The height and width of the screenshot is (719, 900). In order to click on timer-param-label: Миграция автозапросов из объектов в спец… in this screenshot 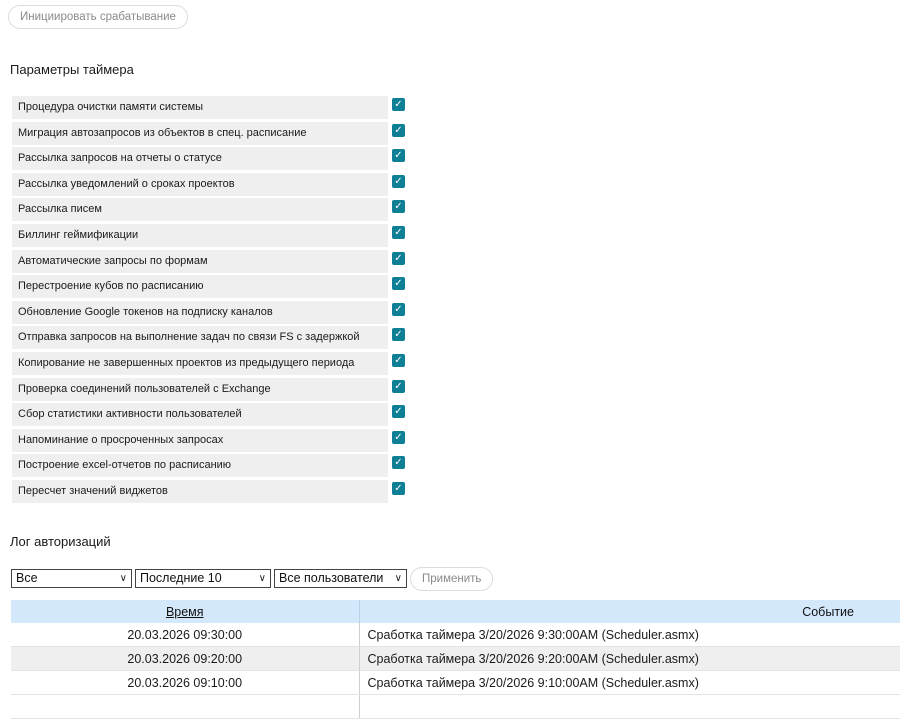, I will do `click(200, 133)`.